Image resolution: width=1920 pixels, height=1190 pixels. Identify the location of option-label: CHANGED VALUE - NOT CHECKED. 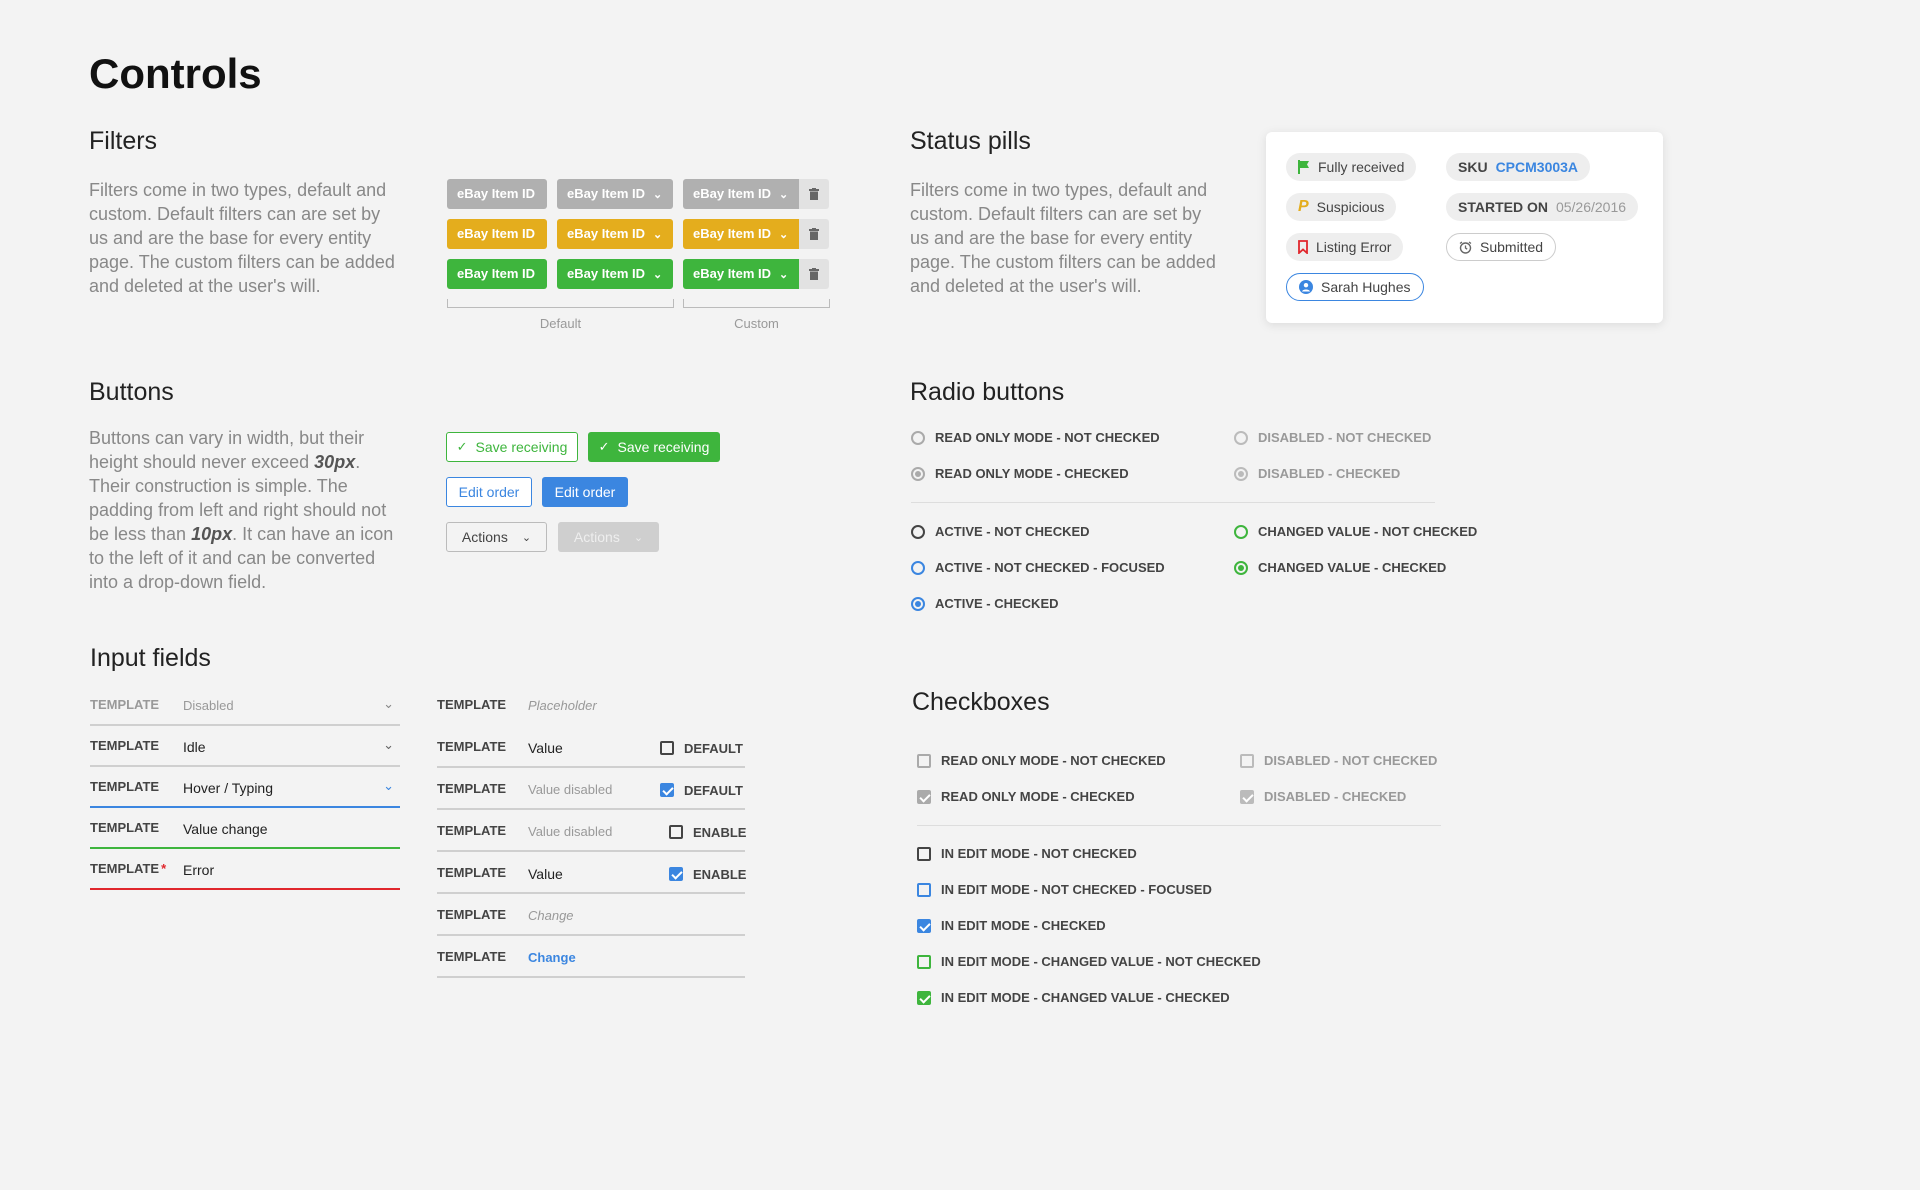
(1368, 531).